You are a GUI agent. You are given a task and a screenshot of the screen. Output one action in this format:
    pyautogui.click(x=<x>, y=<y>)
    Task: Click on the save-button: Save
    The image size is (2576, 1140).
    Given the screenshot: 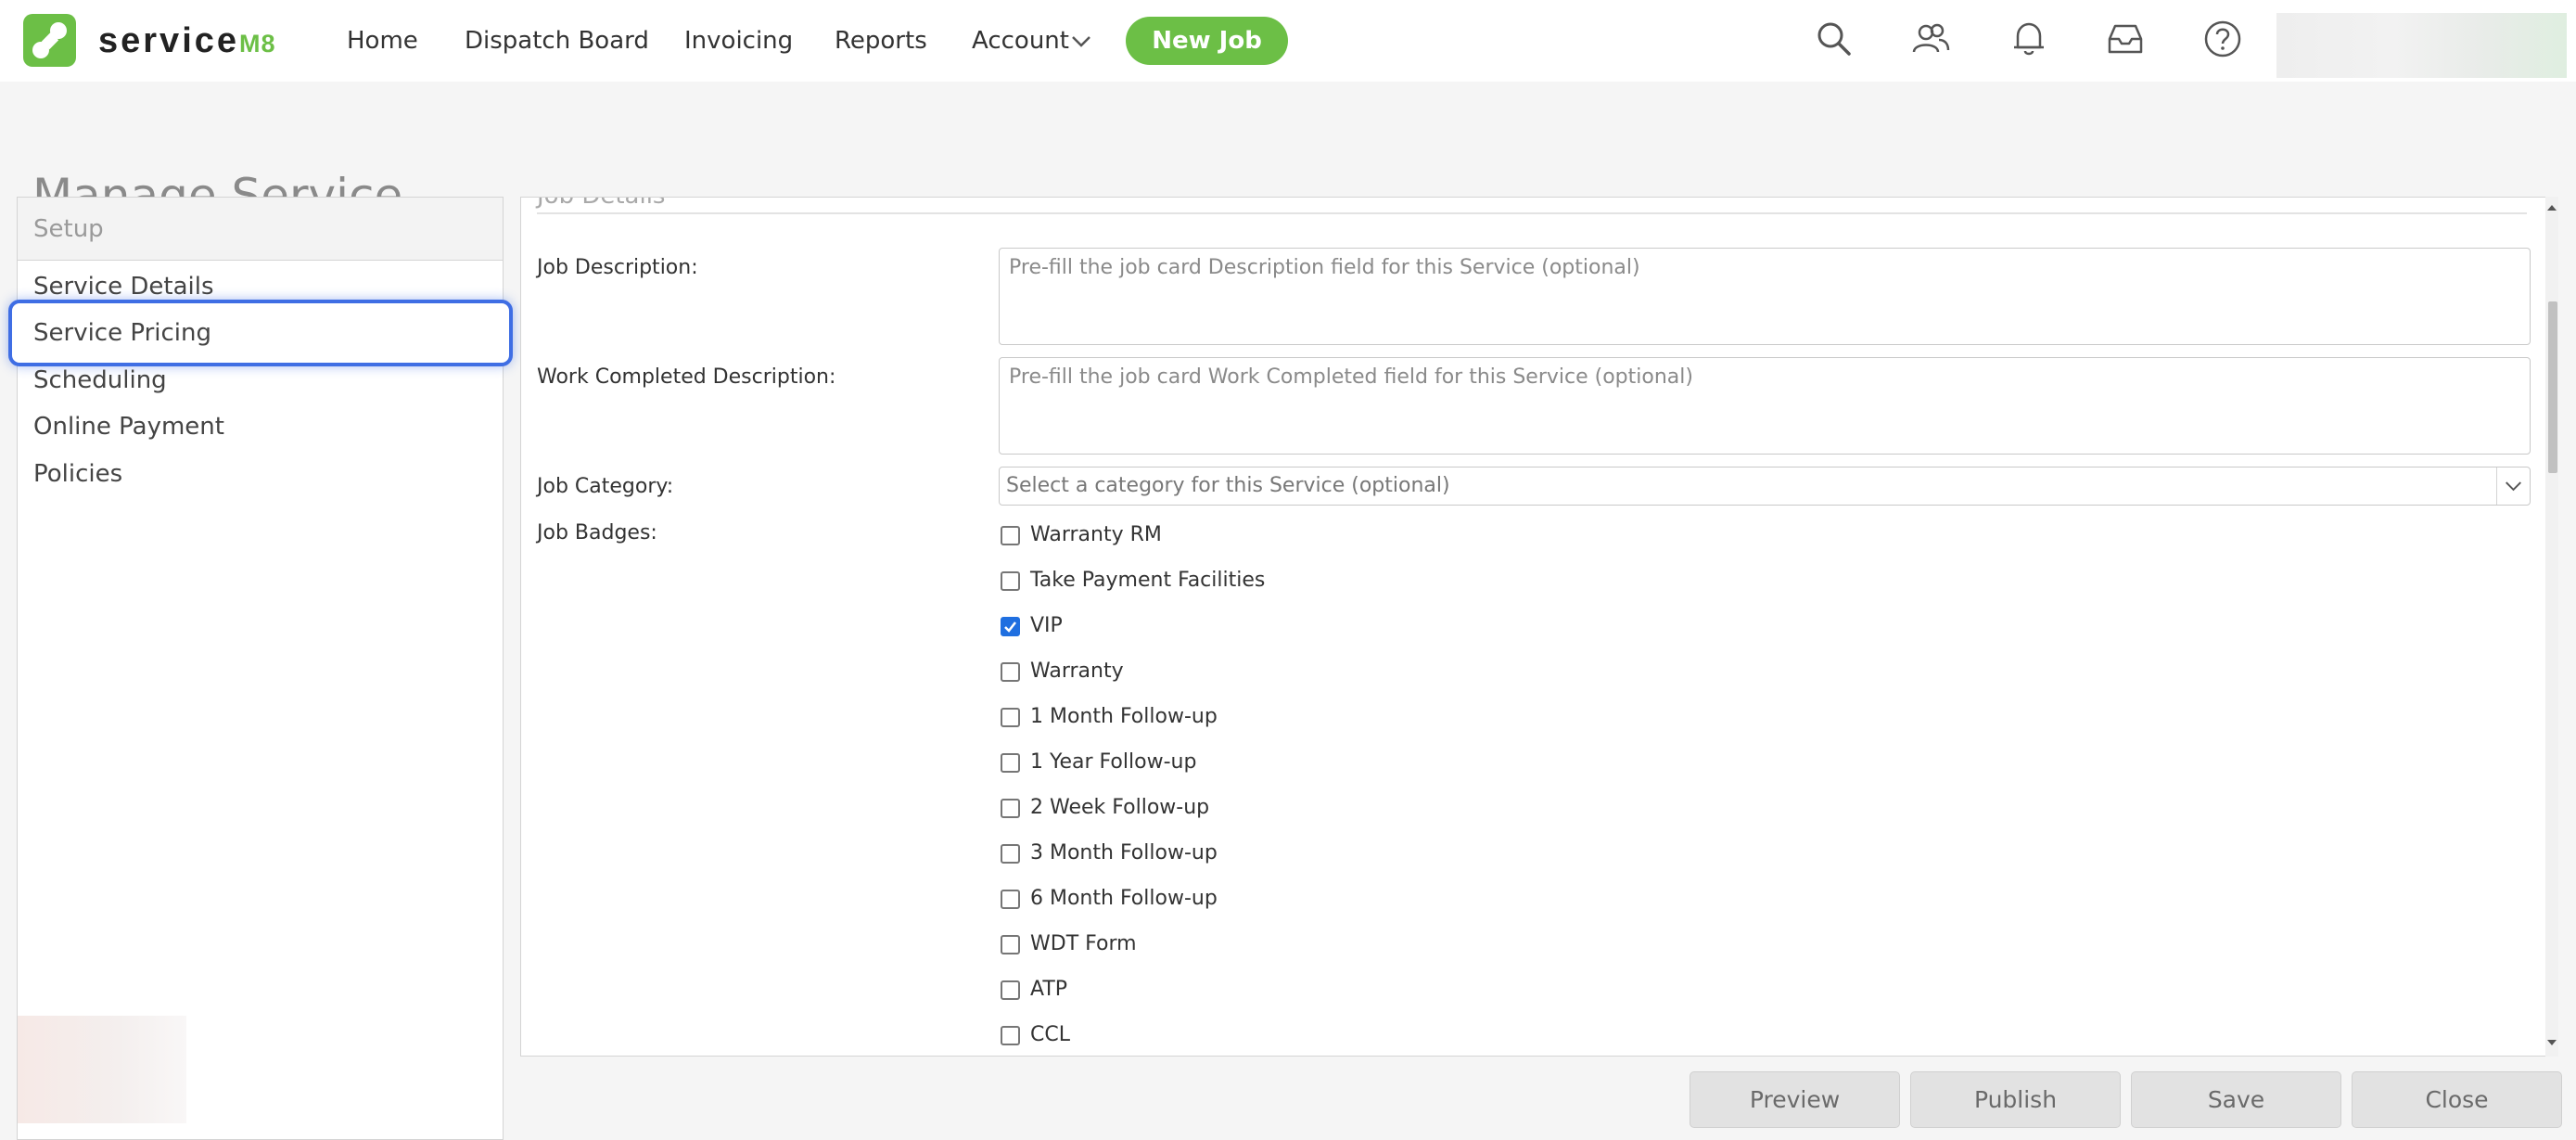 What is the action you would take?
    pyautogui.click(x=2236, y=1099)
    